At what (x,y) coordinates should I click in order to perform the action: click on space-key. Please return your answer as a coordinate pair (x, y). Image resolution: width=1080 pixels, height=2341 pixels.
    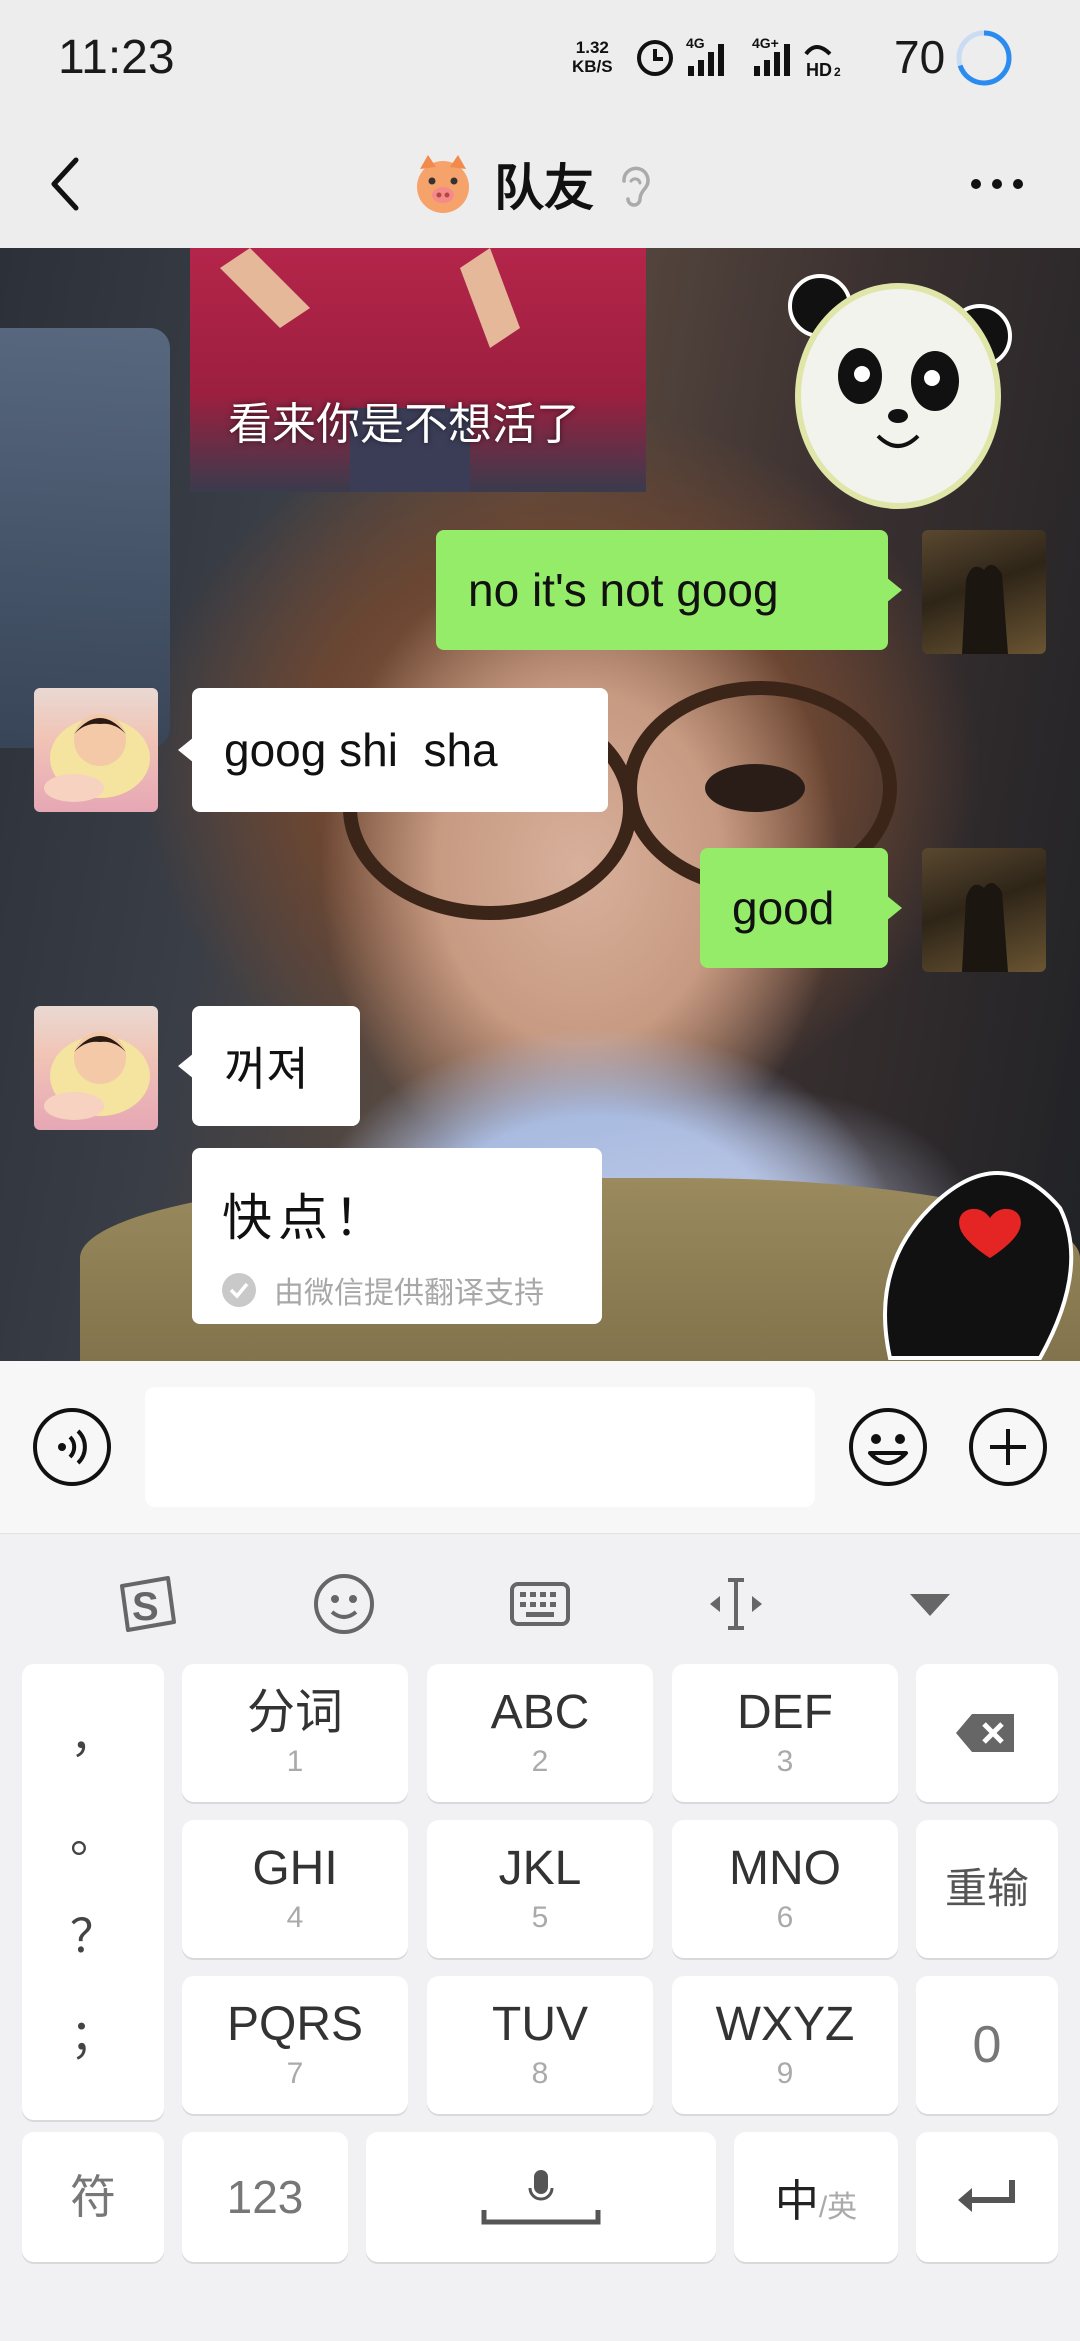
    Looking at the image, I should click on (541, 2197).